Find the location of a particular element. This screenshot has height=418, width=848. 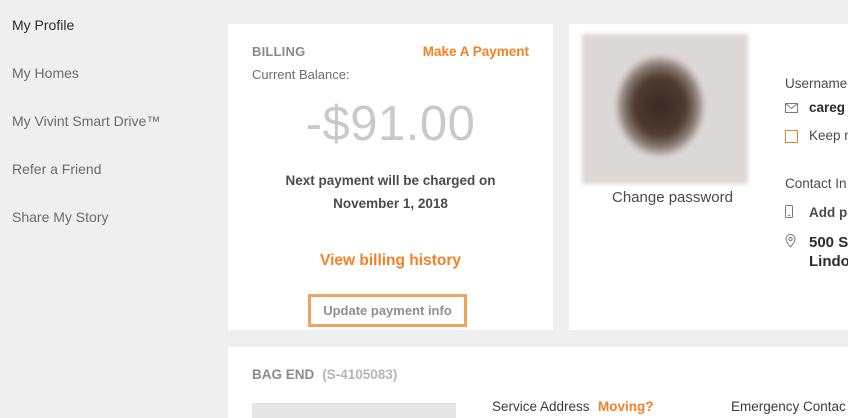

keep-label: Keep n is located at coordinates (828, 135).